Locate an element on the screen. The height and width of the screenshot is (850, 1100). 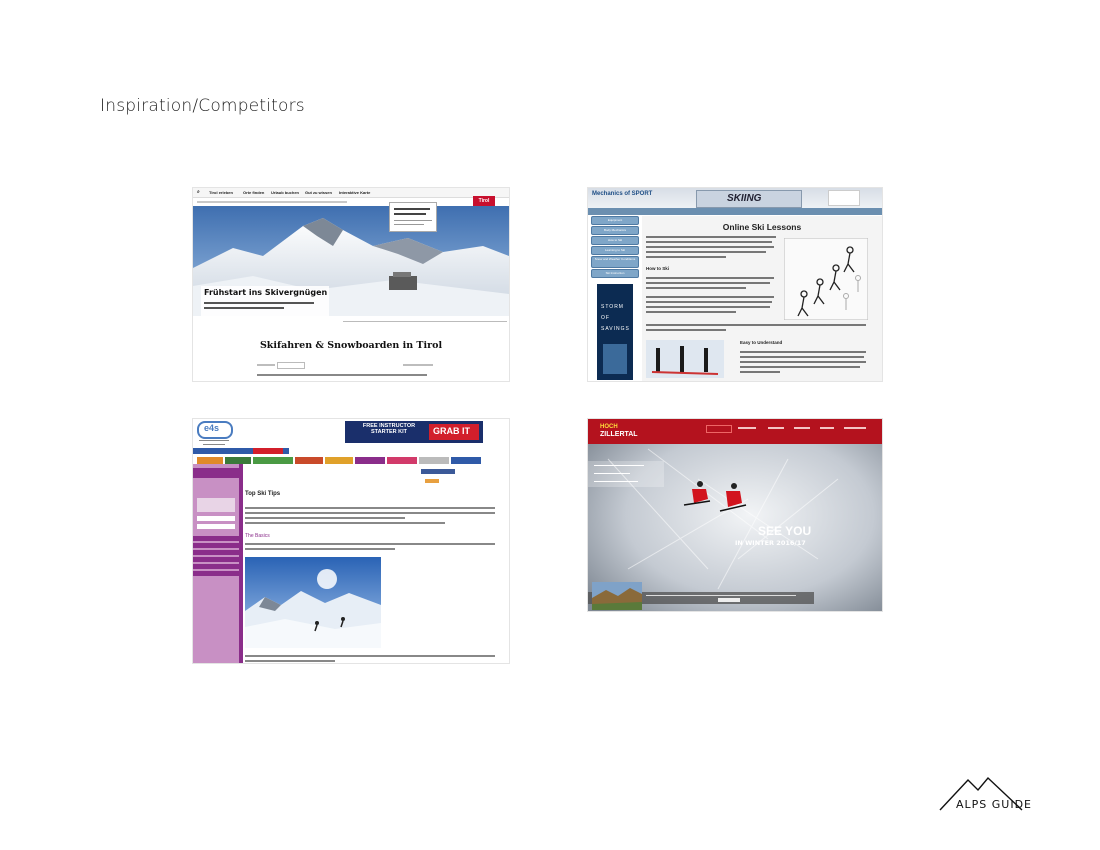
e4s-article-title: Top Ski Tips is located at coordinates (263, 494).